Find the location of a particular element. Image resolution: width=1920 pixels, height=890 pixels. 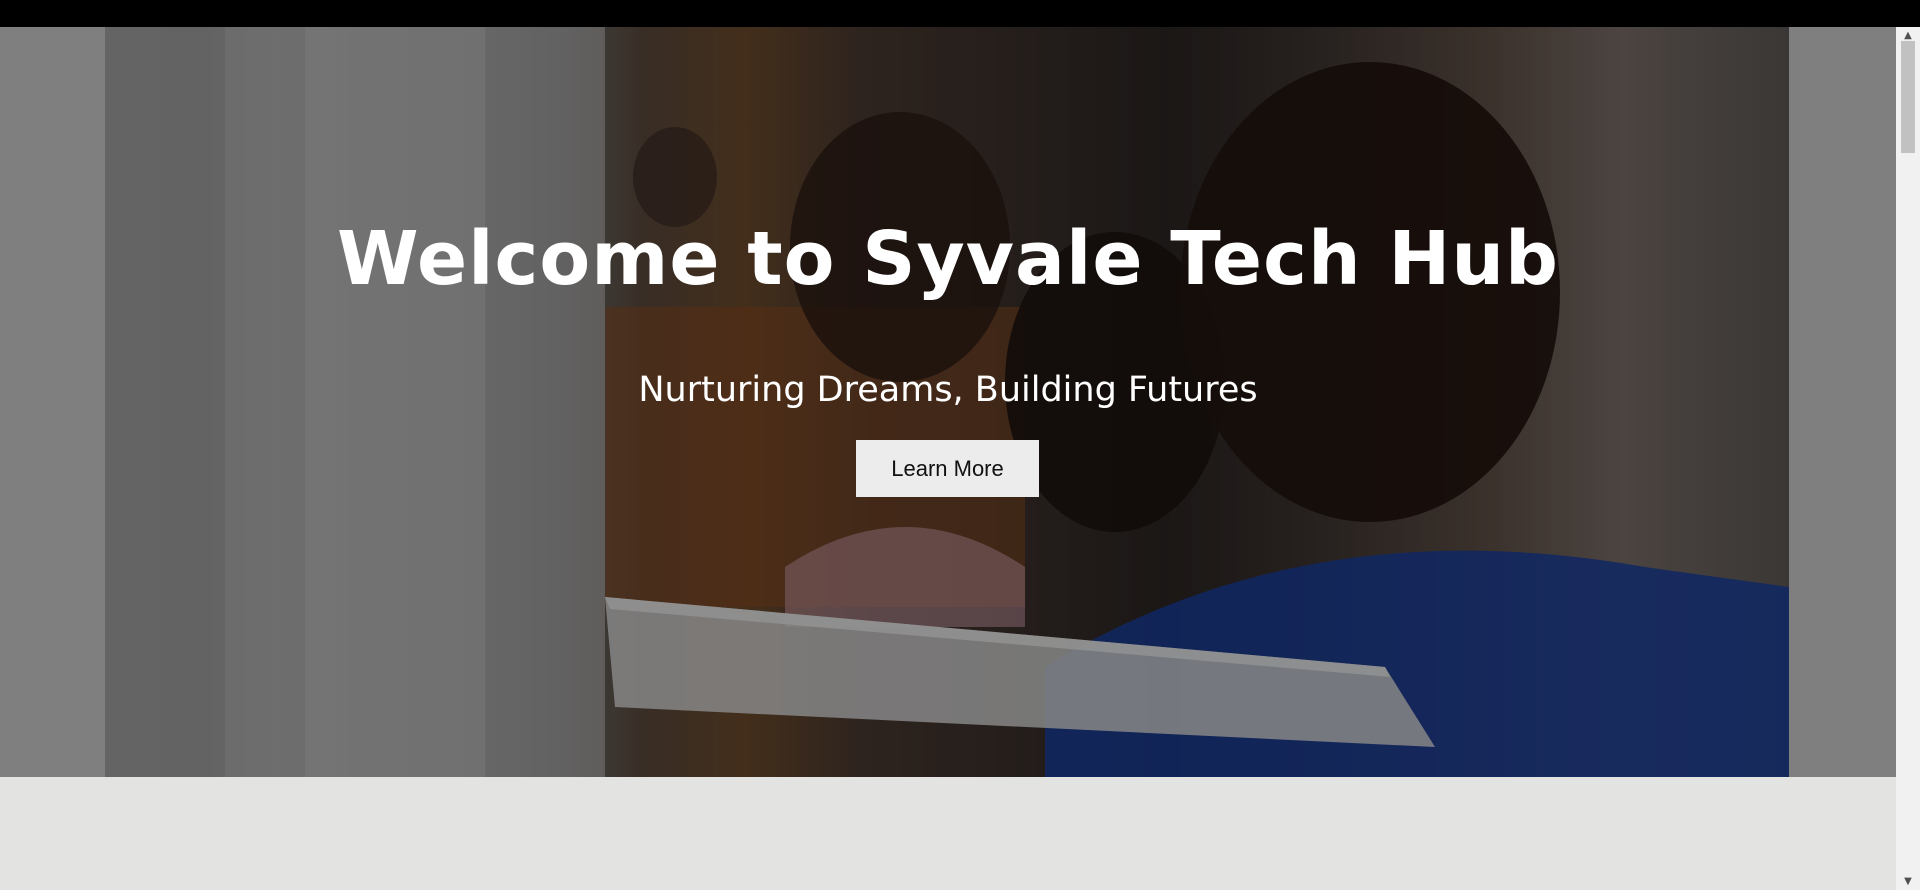

hero-title: Welcome to Syvale Tech Hub is located at coordinates (948, 259).